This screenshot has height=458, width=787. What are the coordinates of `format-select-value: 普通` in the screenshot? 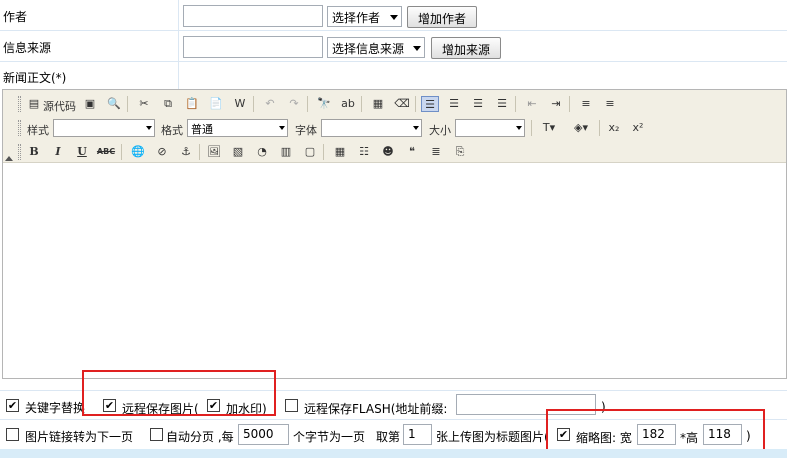 It's located at (202, 129).